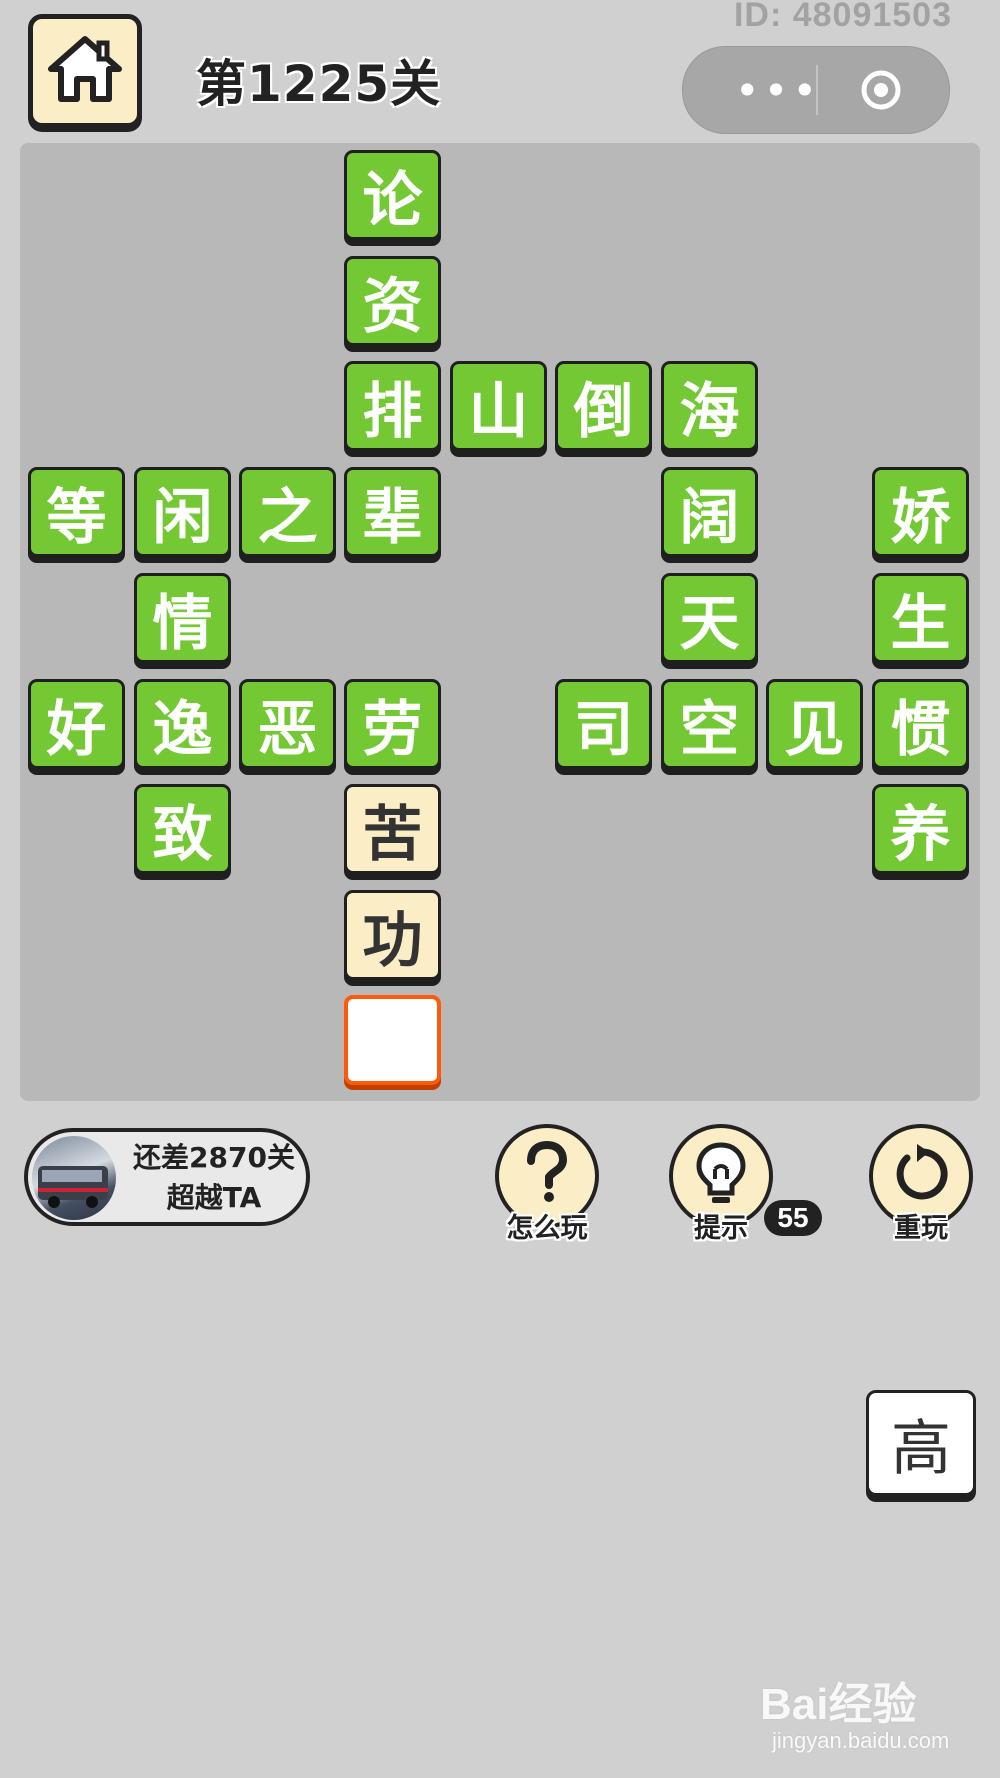  I want to click on close-button, so click(881, 90).